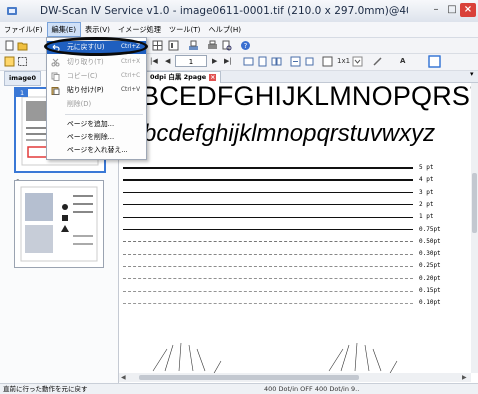 The image size is (478, 394). Describe the element at coordinates (23, 29) in the screenshot. I see `menu-file: ファイル(F)` at that location.